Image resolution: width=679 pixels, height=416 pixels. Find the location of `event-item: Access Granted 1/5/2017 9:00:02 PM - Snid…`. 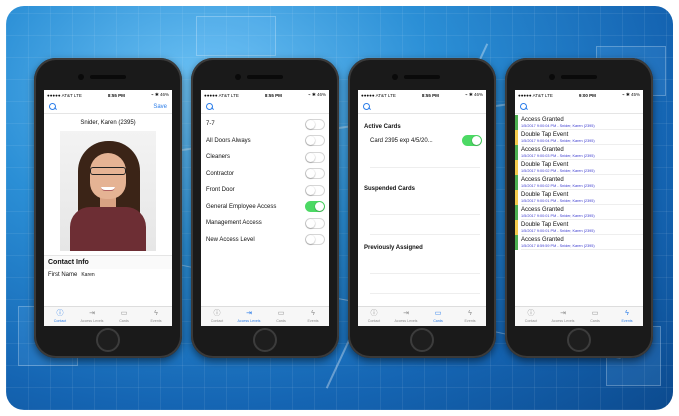

event-item: Access Granted 1/5/2017 9:00:02 PM - Snid… is located at coordinates (579, 182).